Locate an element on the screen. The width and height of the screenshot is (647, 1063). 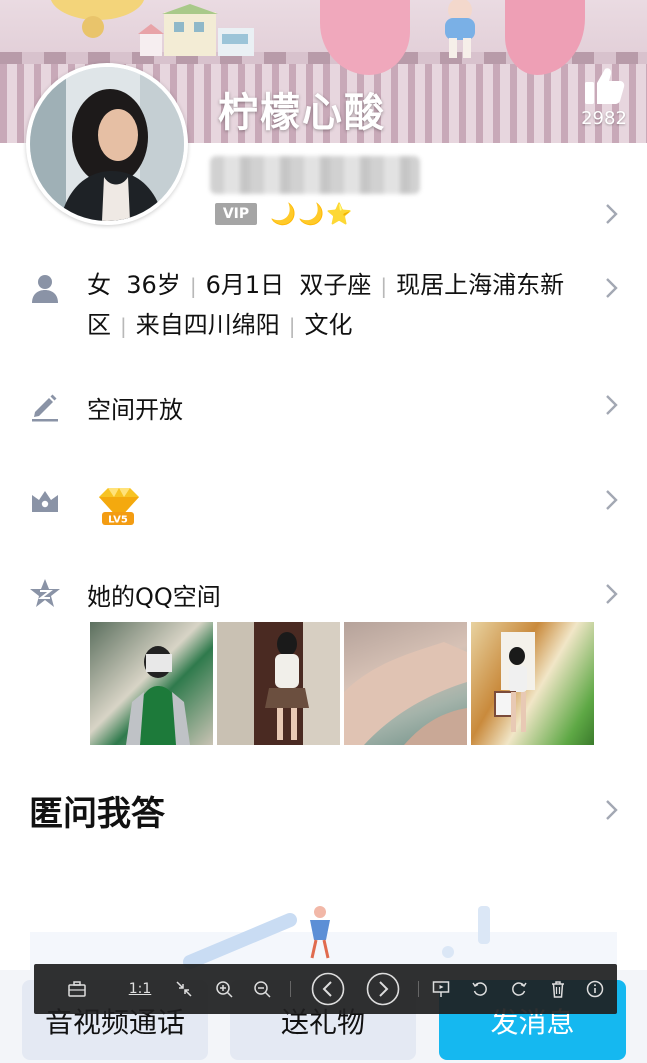
vip-badge: VIP is located at coordinates (236, 214).